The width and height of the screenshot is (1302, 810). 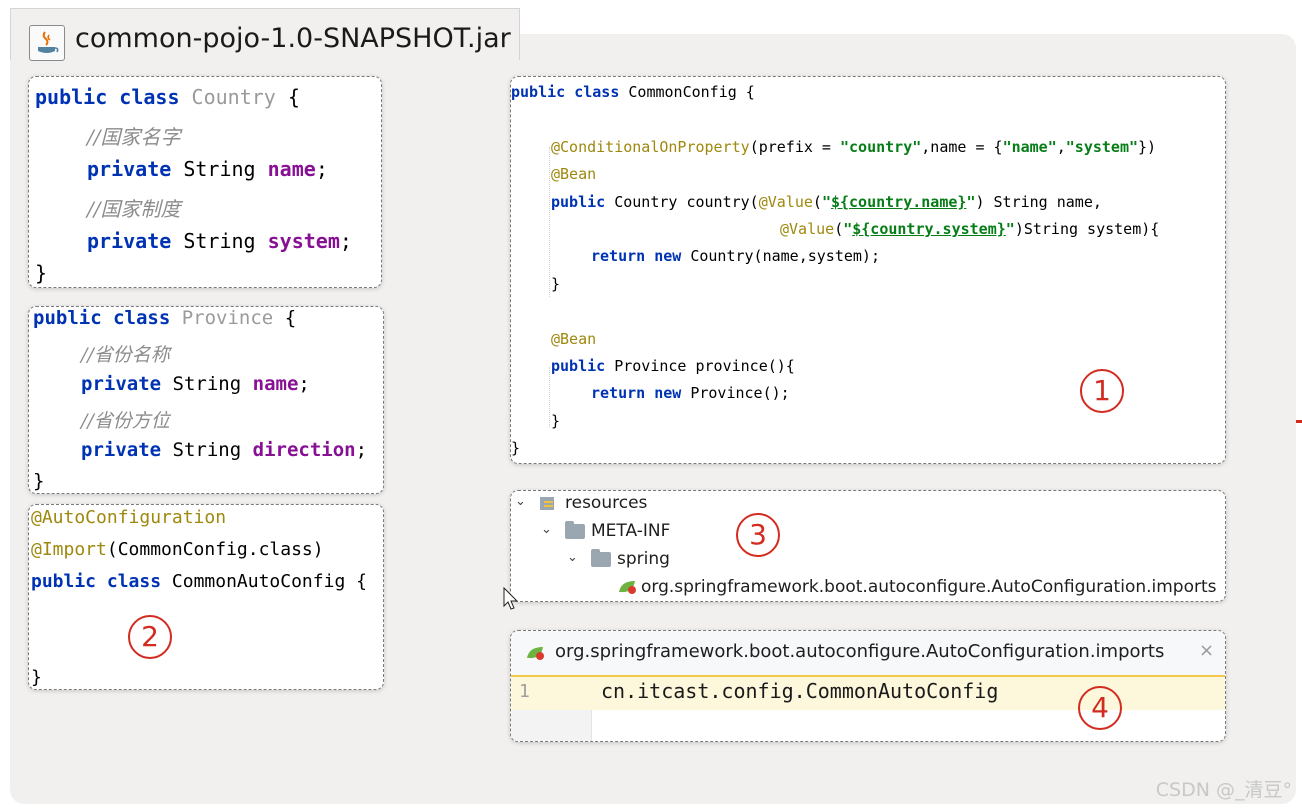 What do you see at coordinates (134, 209) in the screenshot?
I see `comment-line: //国家制度` at bounding box center [134, 209].